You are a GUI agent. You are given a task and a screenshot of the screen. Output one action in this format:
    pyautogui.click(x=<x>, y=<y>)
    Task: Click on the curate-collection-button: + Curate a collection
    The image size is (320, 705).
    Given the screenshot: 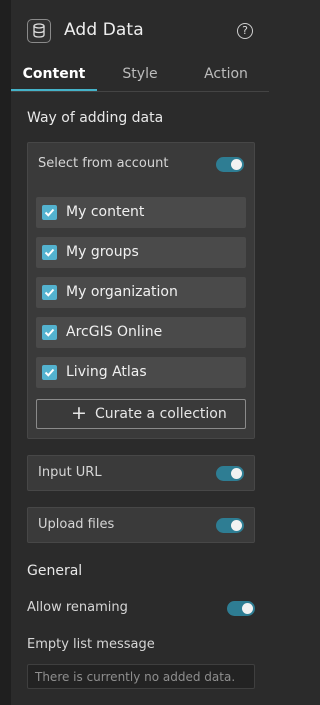 What is the action you would take?
    pyautogui.click(x=141, y=414)
    